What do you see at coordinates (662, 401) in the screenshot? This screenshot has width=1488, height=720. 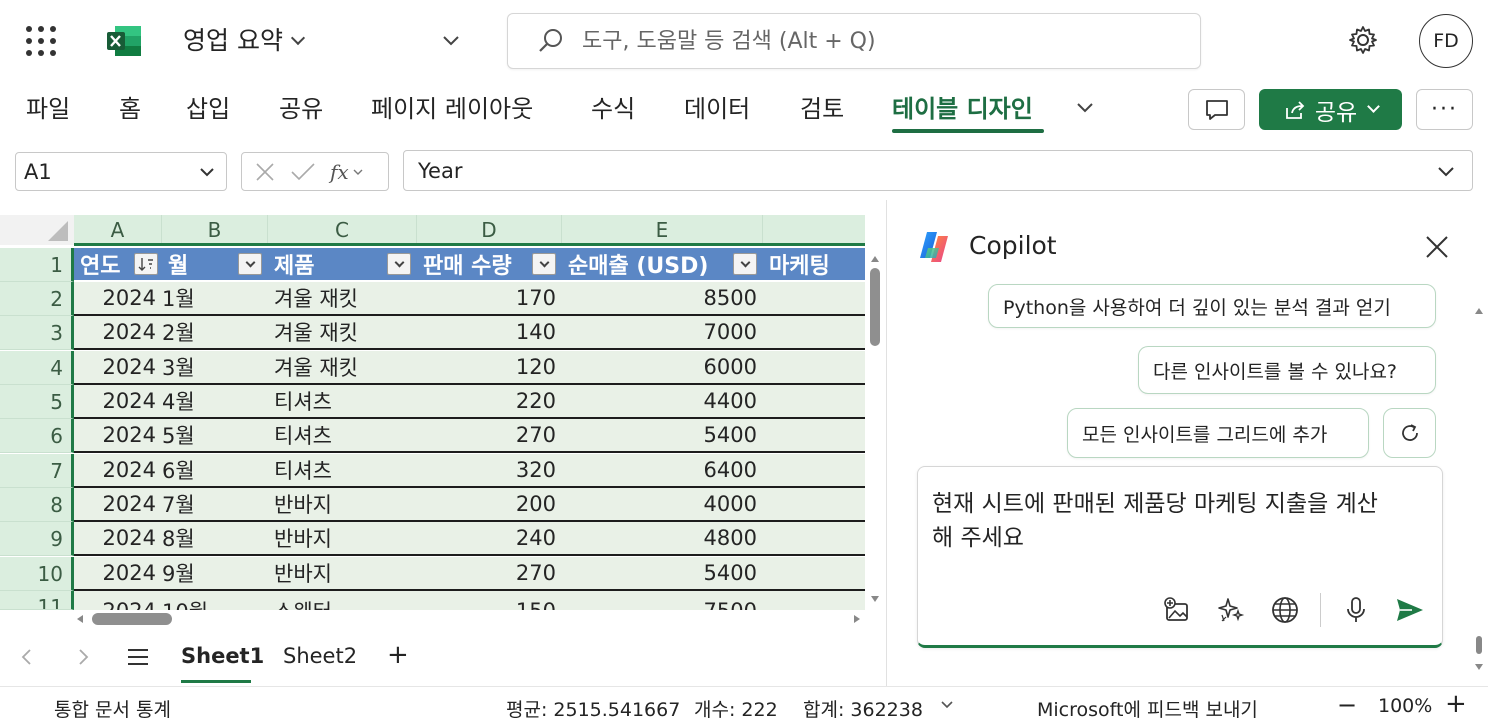 I see `cell-net-sales: 4400` at bounding box center [662, 401].